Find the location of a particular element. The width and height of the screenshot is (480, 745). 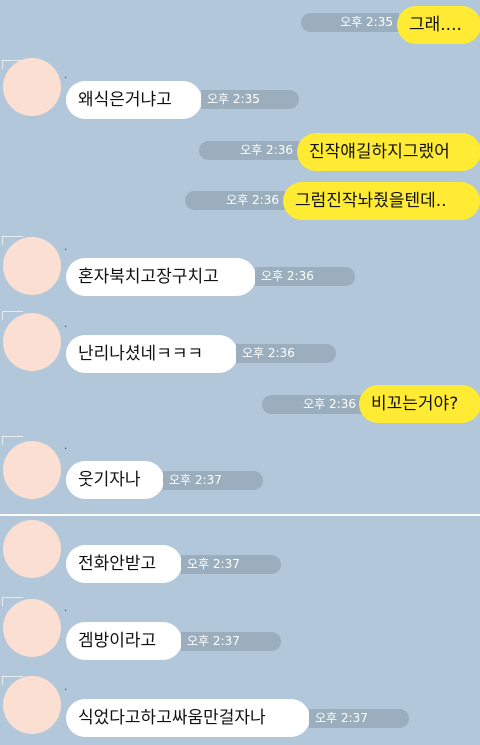

message-bubble-incoming: 겜방이라고 is located at coordinates (124, 641).